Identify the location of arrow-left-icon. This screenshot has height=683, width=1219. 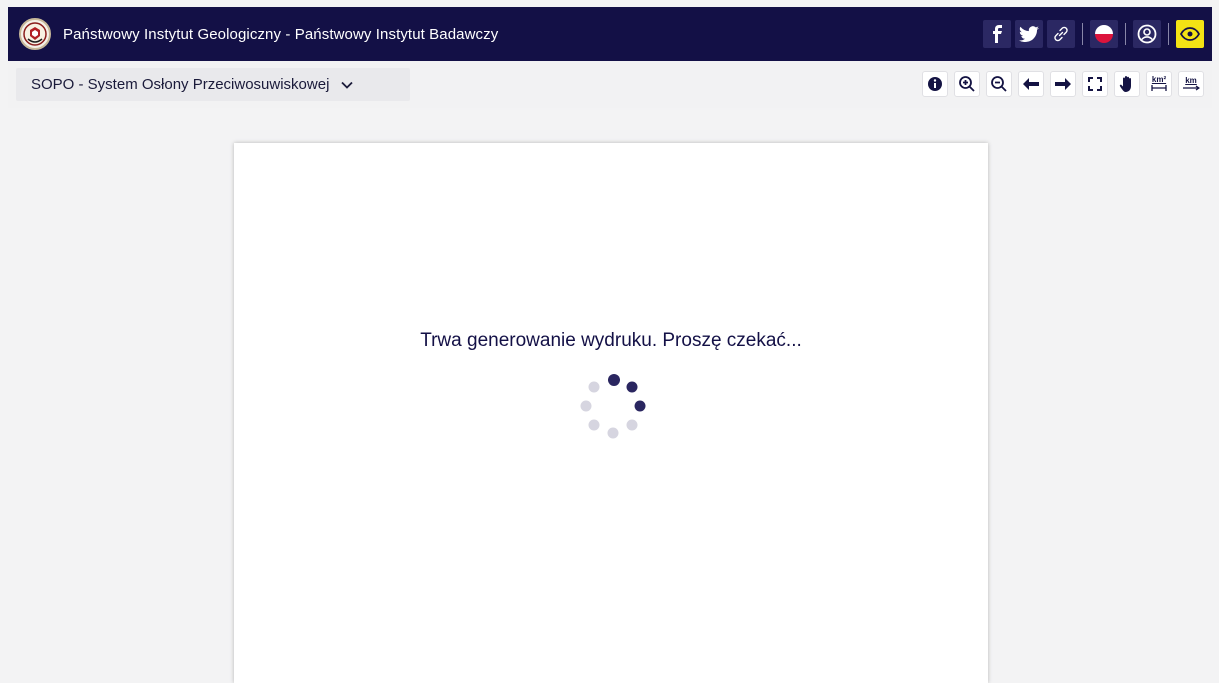
(1031, 84).